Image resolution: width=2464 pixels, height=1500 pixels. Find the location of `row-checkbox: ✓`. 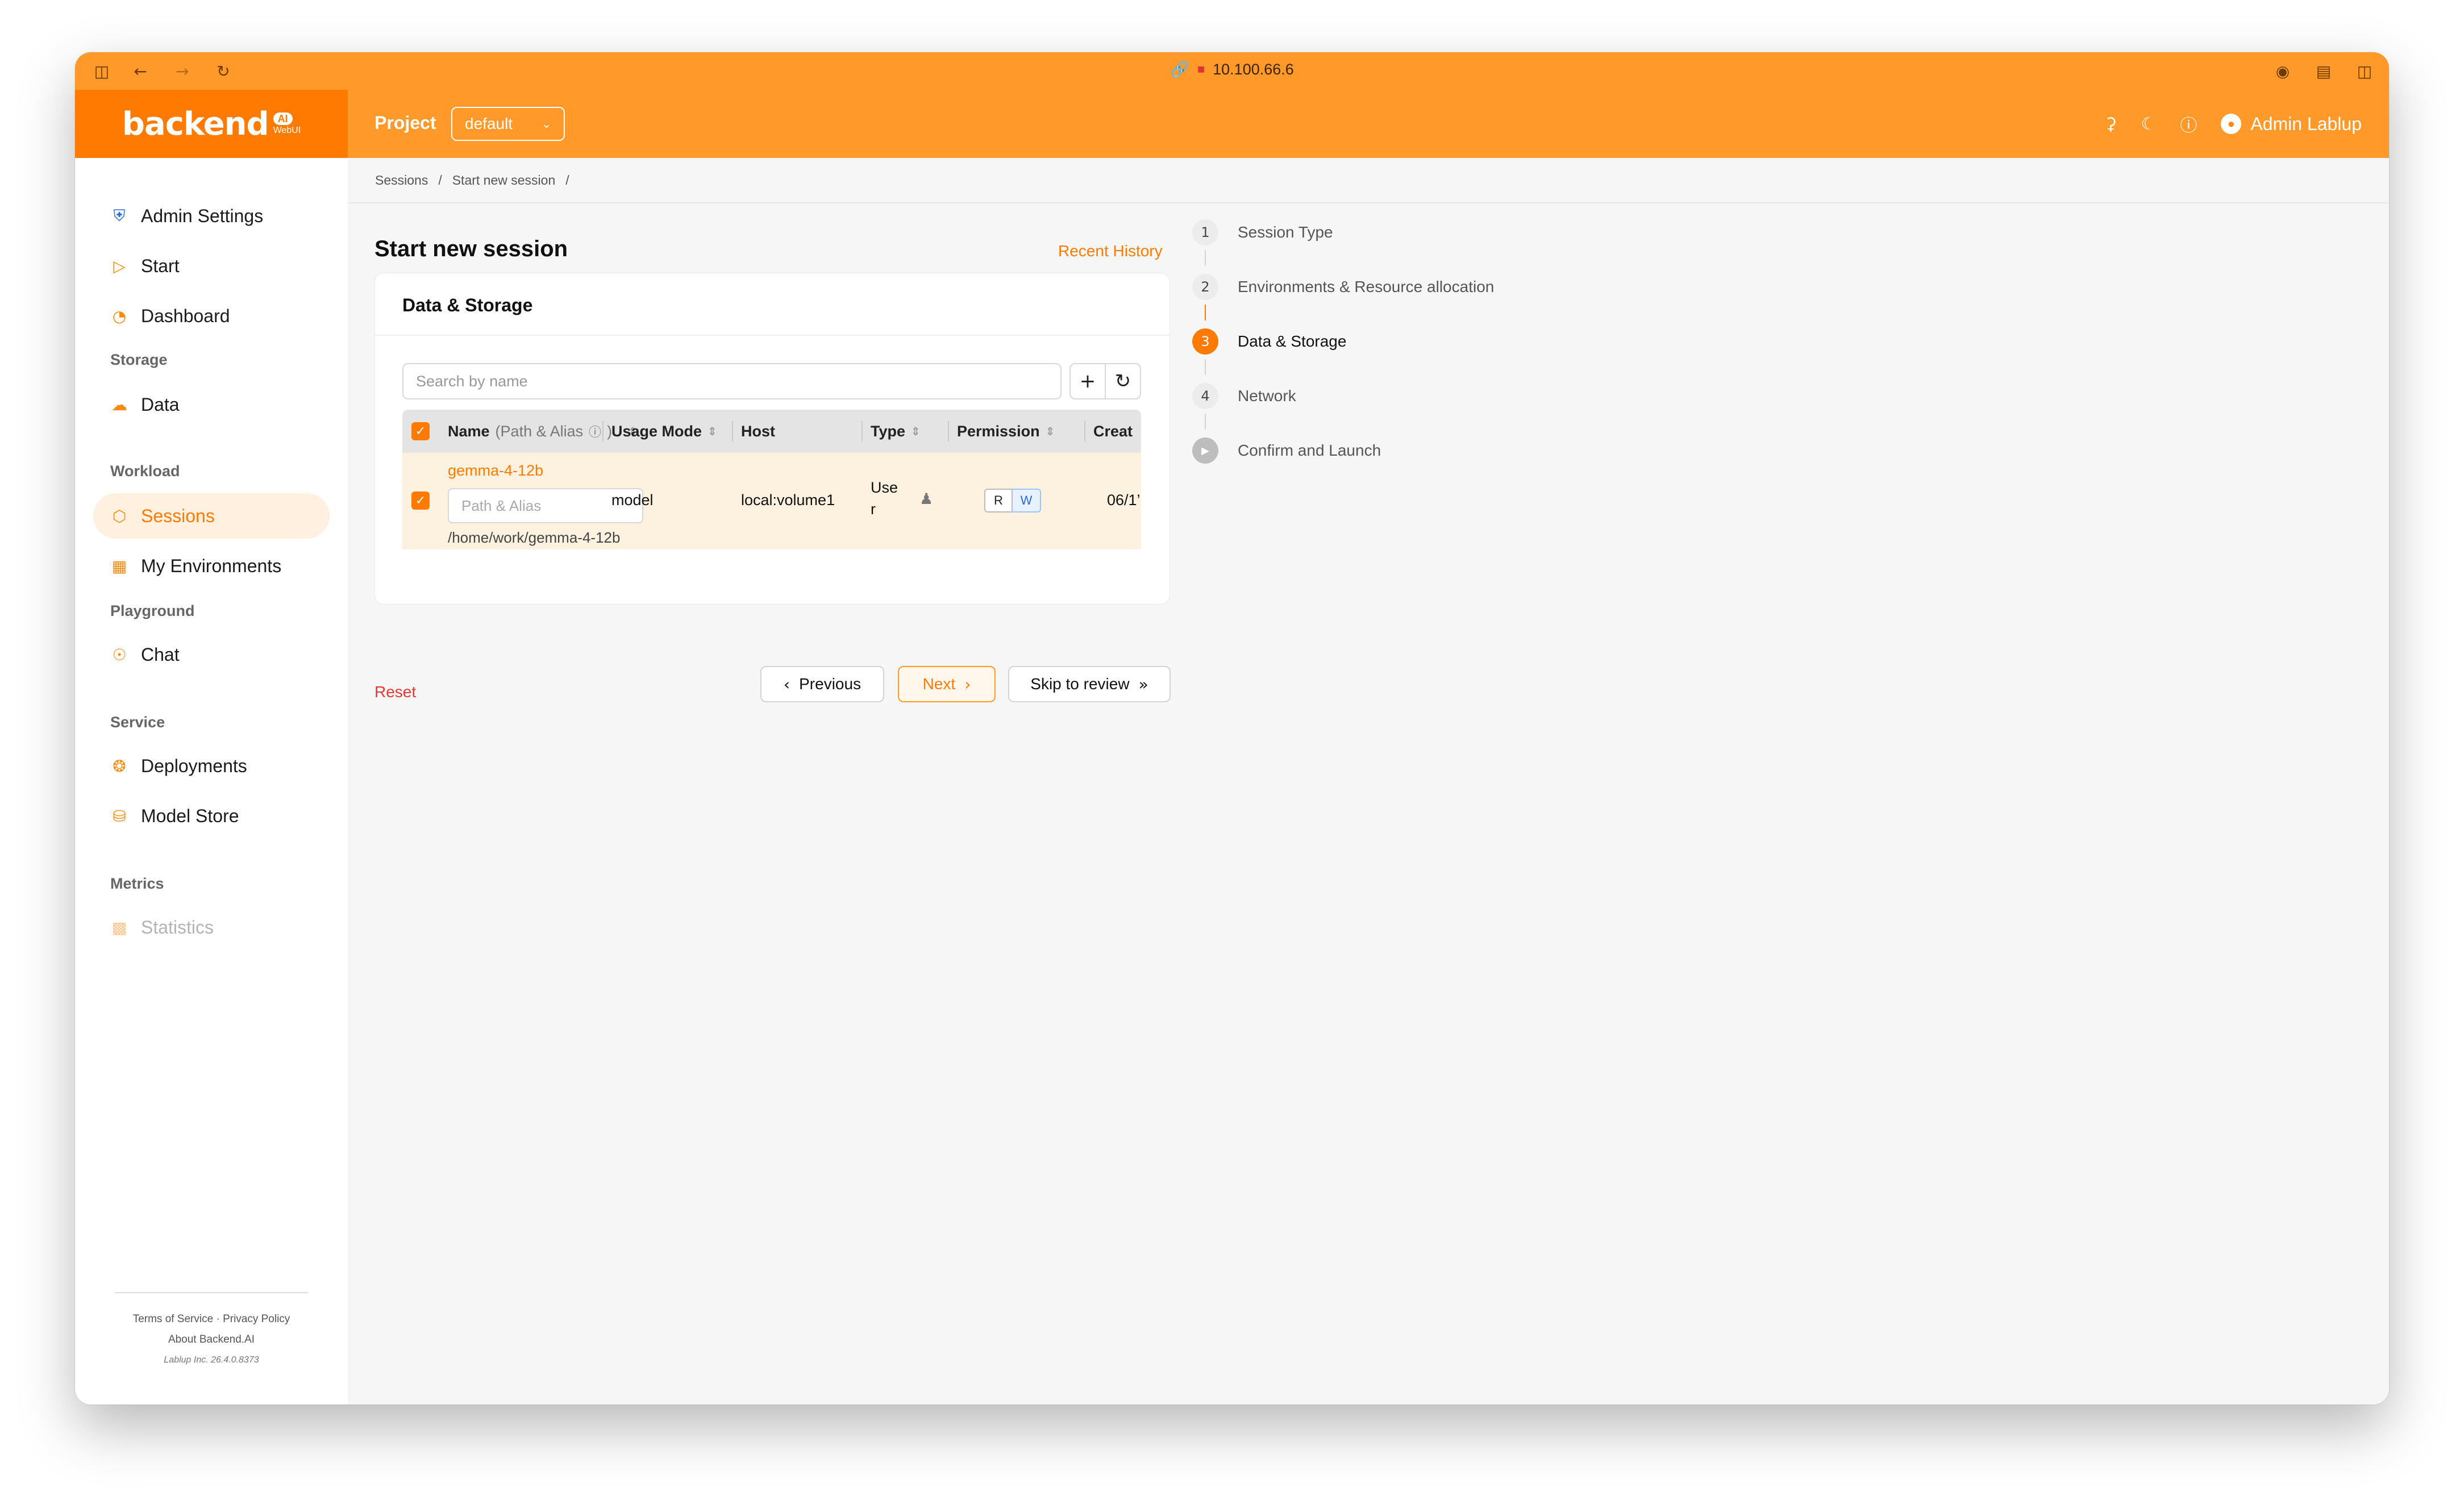

row-checkbox: ✓ is located at coordinates (420, 501).